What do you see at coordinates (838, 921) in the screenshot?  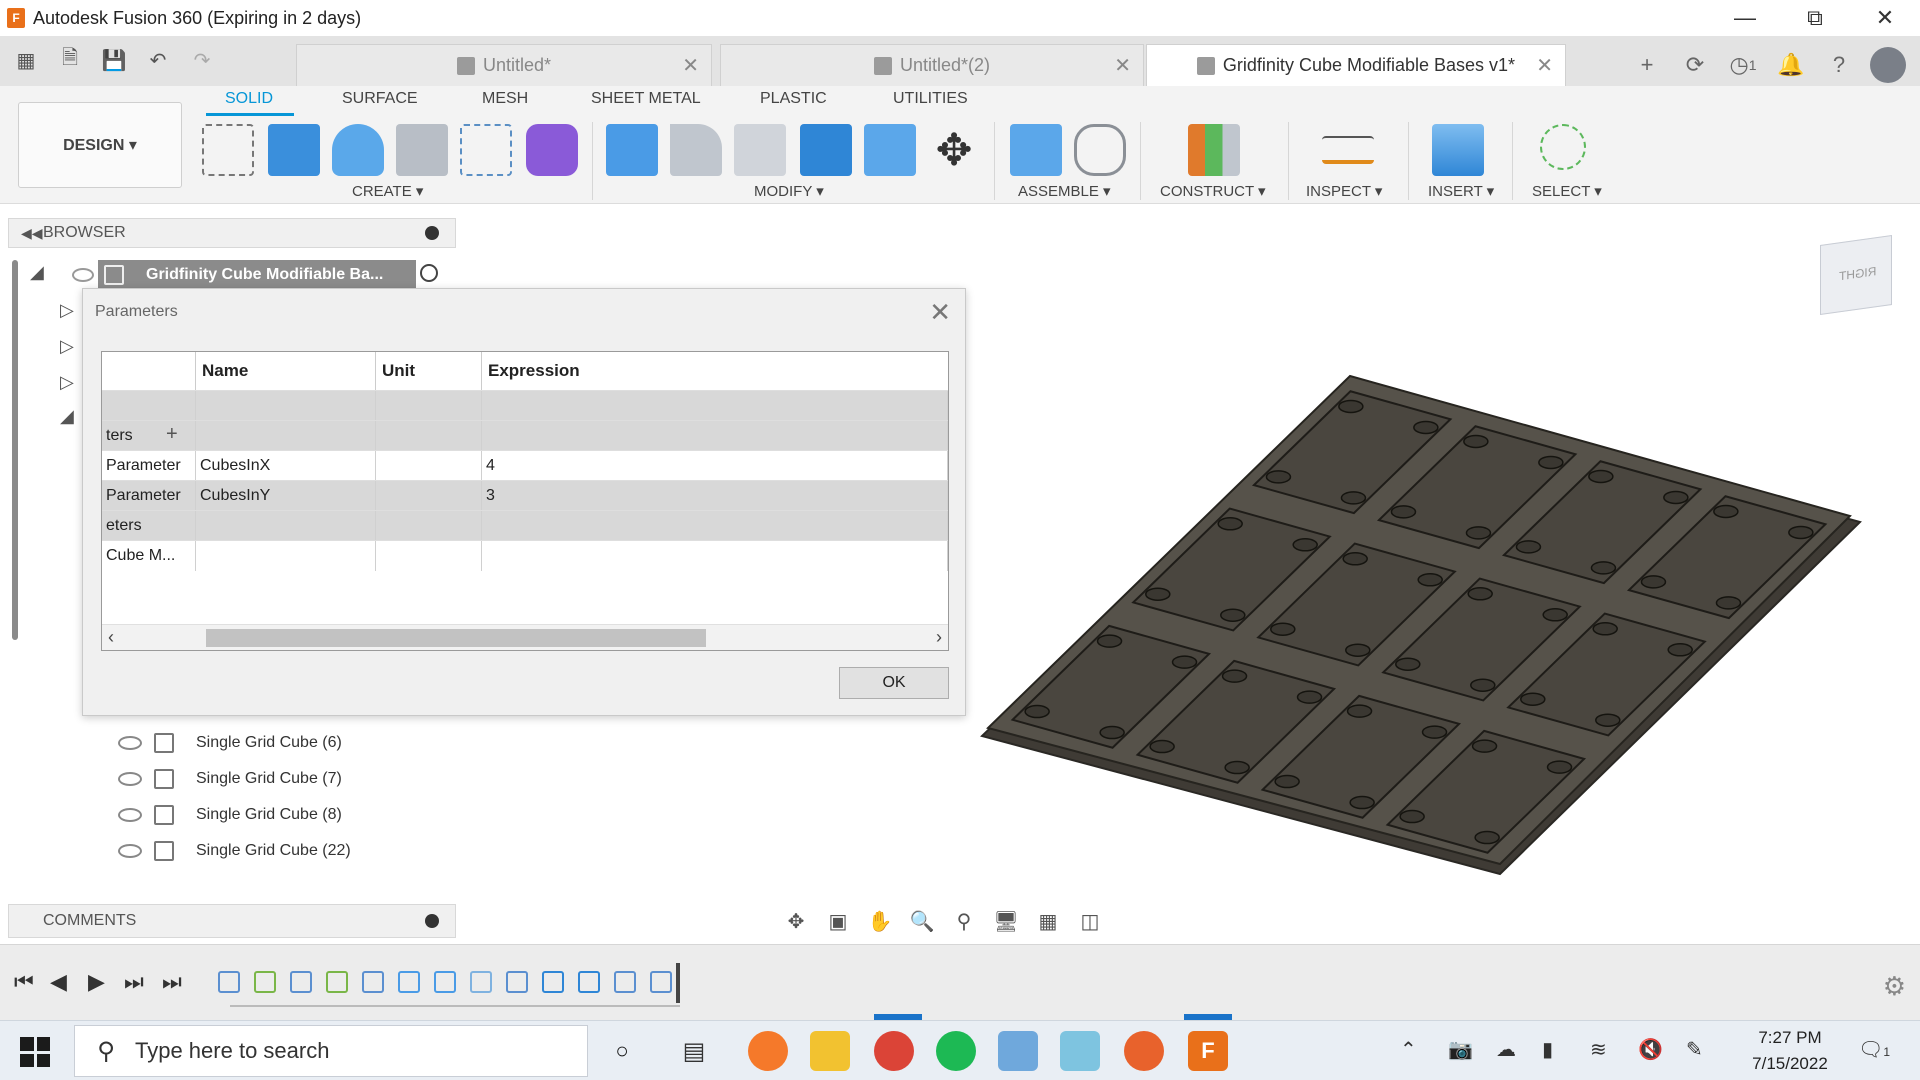 I see `look-at-icon: ▣` at bounding box center [838, 921].